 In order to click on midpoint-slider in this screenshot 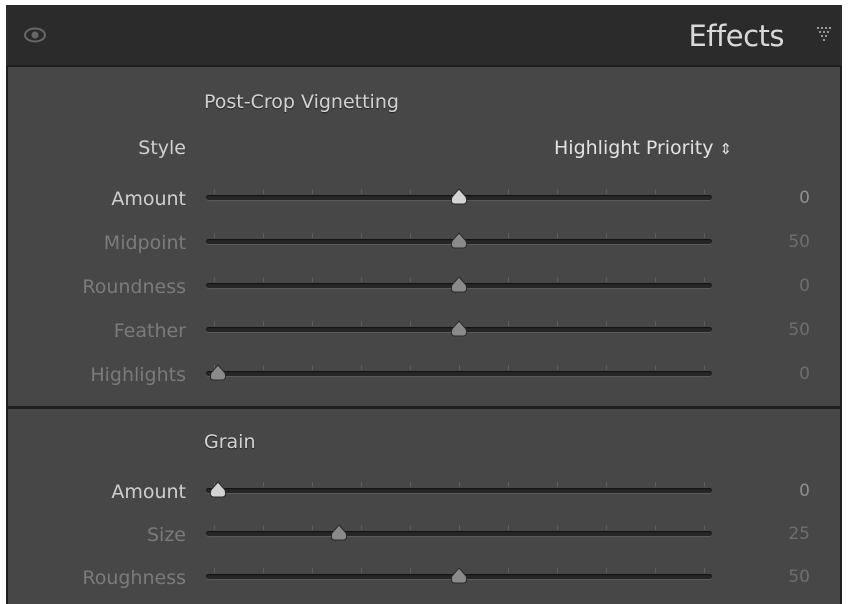, I will do `click(459, 242)`.